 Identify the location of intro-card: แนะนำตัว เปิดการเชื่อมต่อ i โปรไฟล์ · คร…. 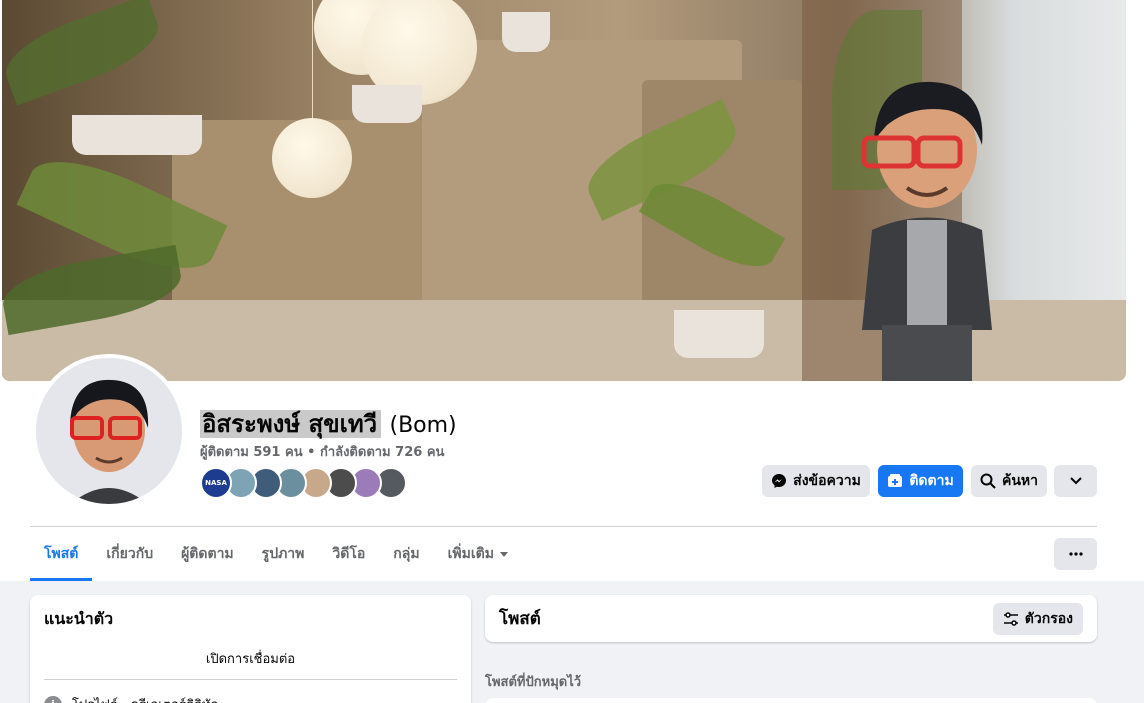
(250, 649).